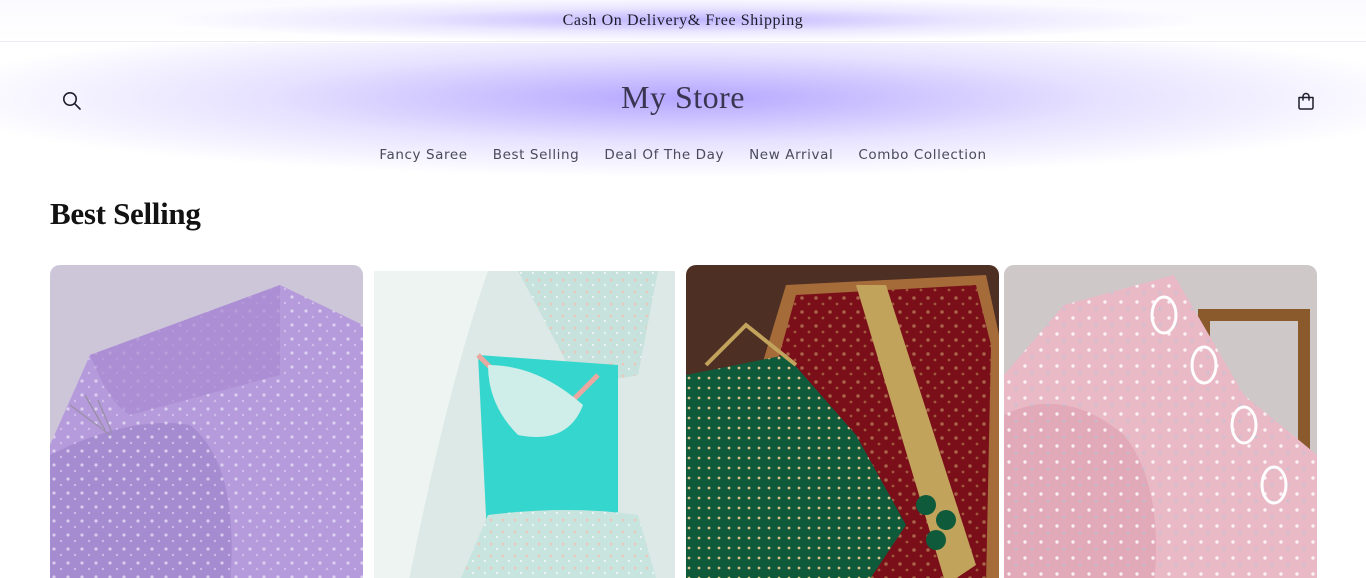 Image resolution: width=1366 pixels, height=578 pixels. Describe the element at coordinates (664, 155) in the screenshot. I see `nav-item-deal-of-the-day: Deal Of The Day` at that location.